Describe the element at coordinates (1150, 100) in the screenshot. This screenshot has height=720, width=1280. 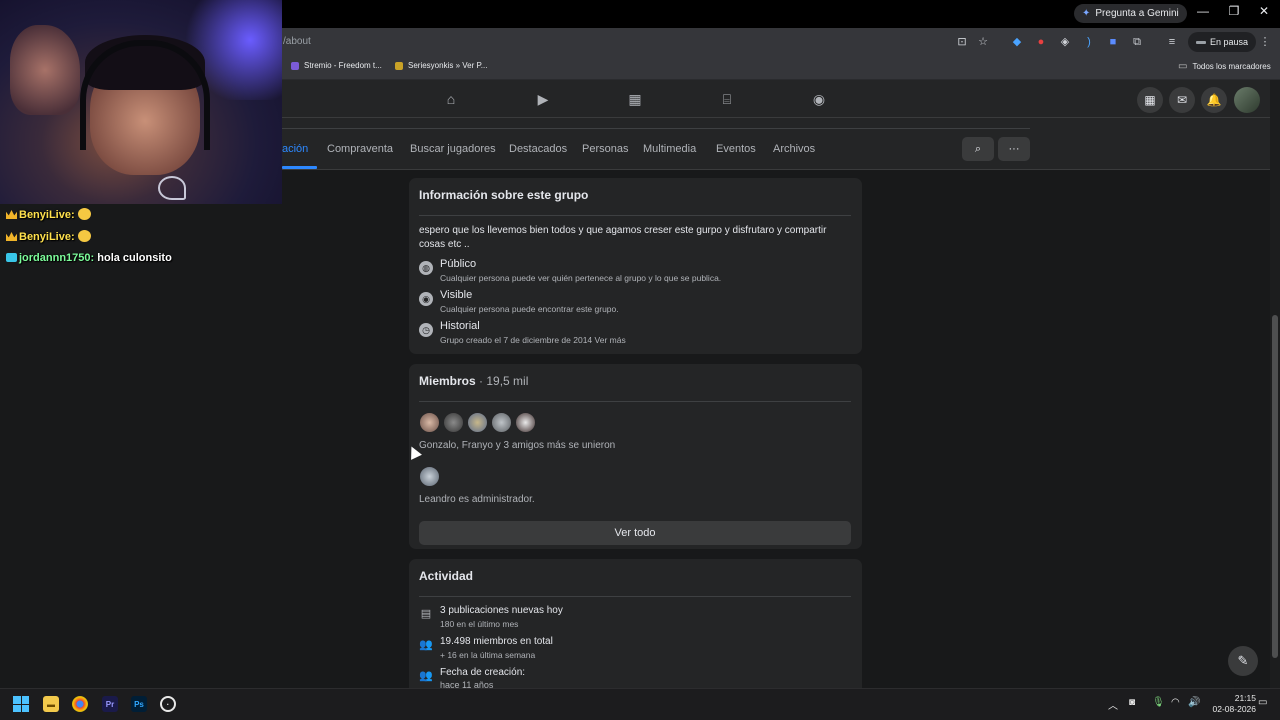
I see `menu-grid-icon: ▦` at that location.